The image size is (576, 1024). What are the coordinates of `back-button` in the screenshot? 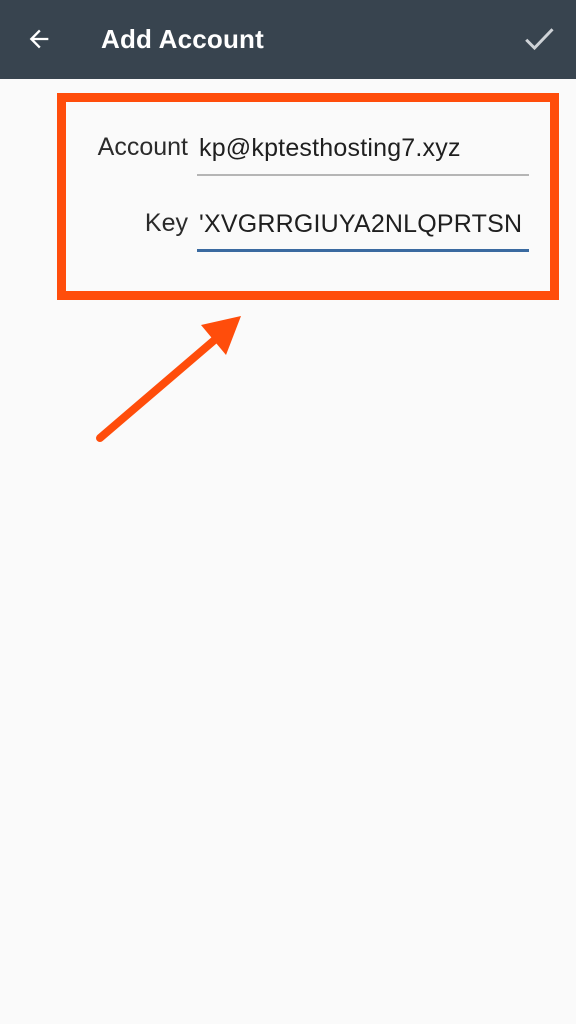 It's located at (39, 39).